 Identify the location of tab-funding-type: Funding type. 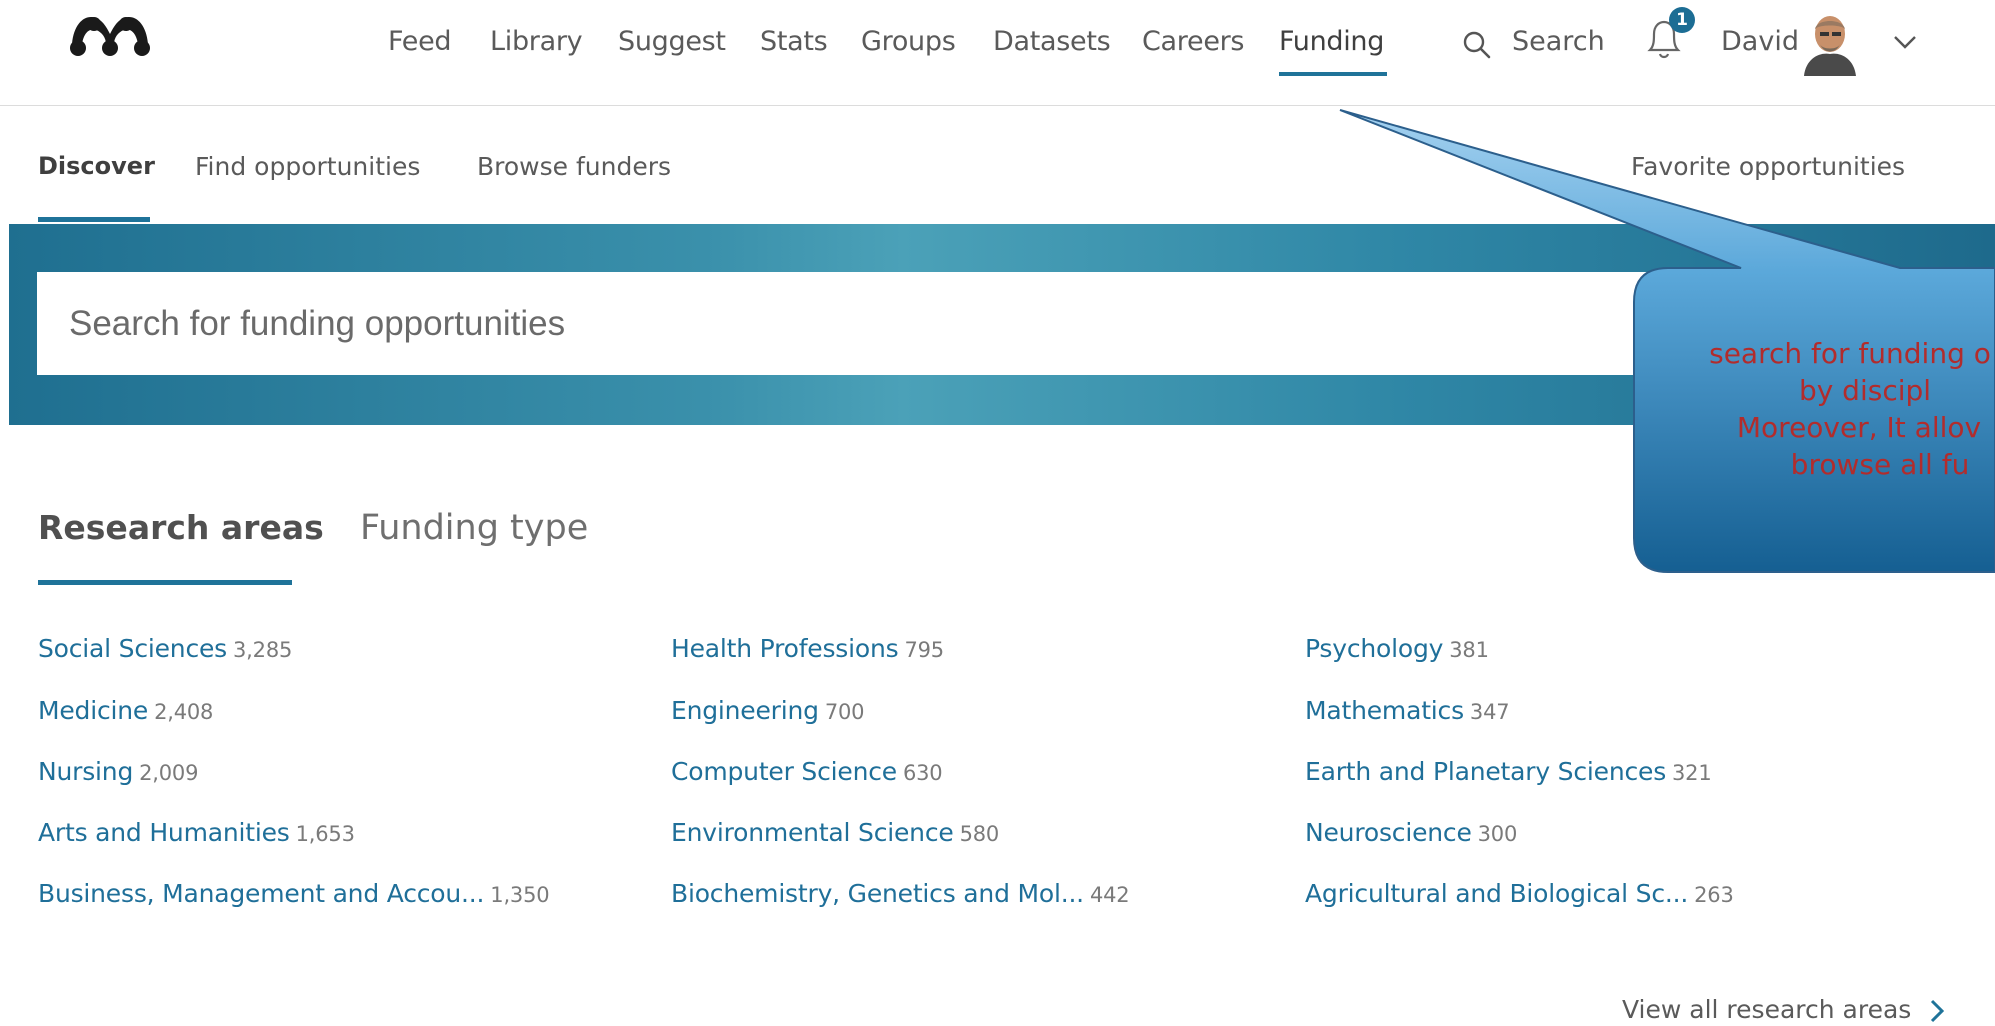
(474, 528).